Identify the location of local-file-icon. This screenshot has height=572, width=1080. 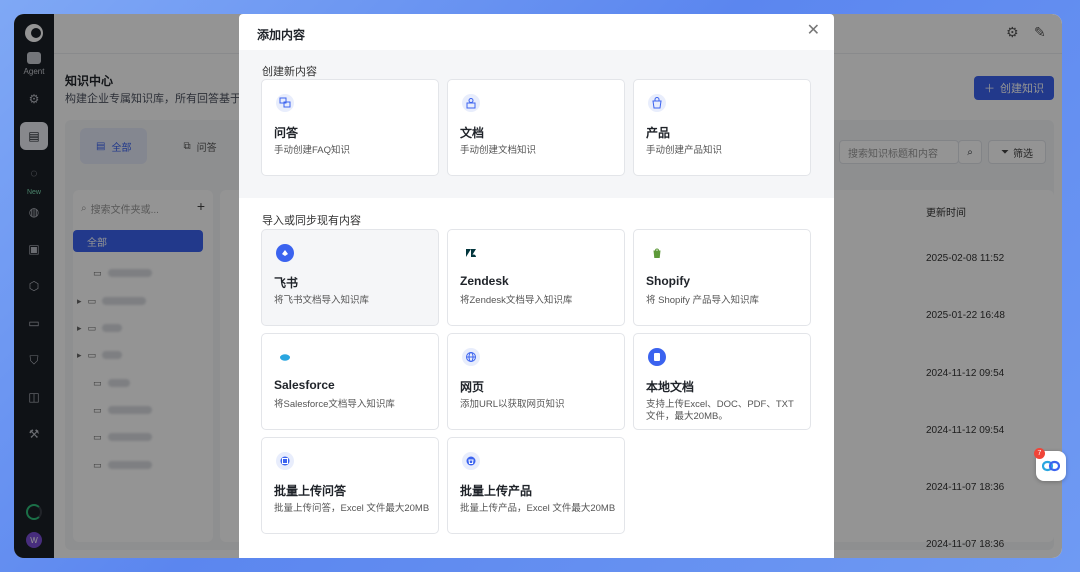
(657, 357).